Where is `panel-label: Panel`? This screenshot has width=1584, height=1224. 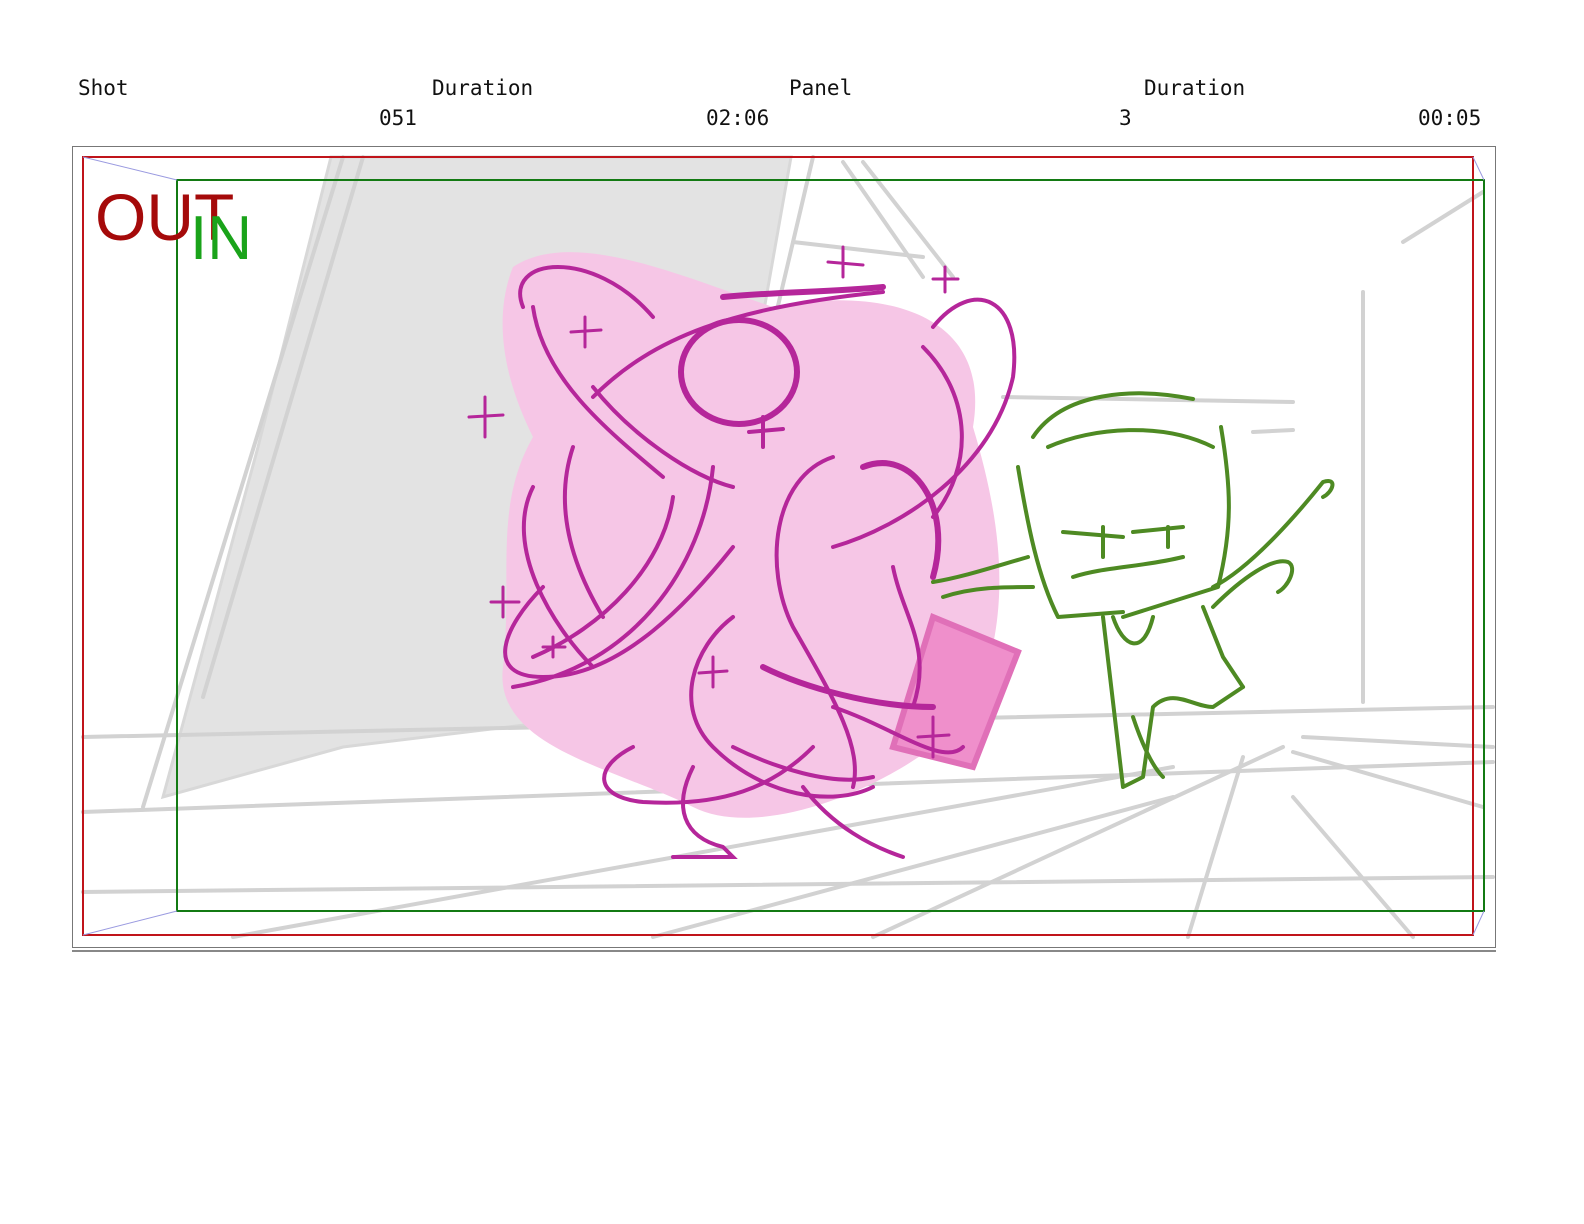
panel-label: Panel is located at coordinates (821, 88).